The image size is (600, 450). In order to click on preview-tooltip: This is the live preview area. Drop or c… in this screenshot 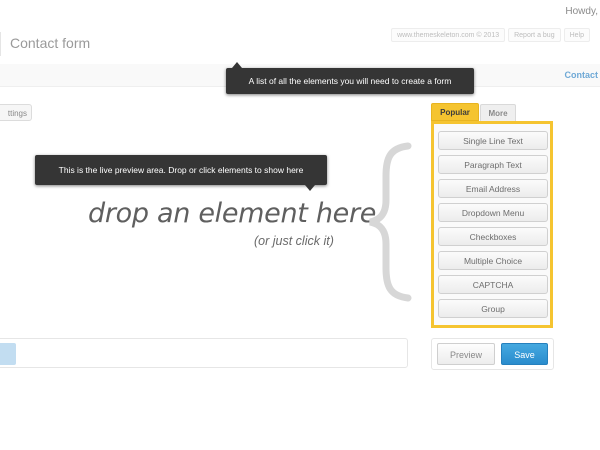, I will do `click(181, 173)`.